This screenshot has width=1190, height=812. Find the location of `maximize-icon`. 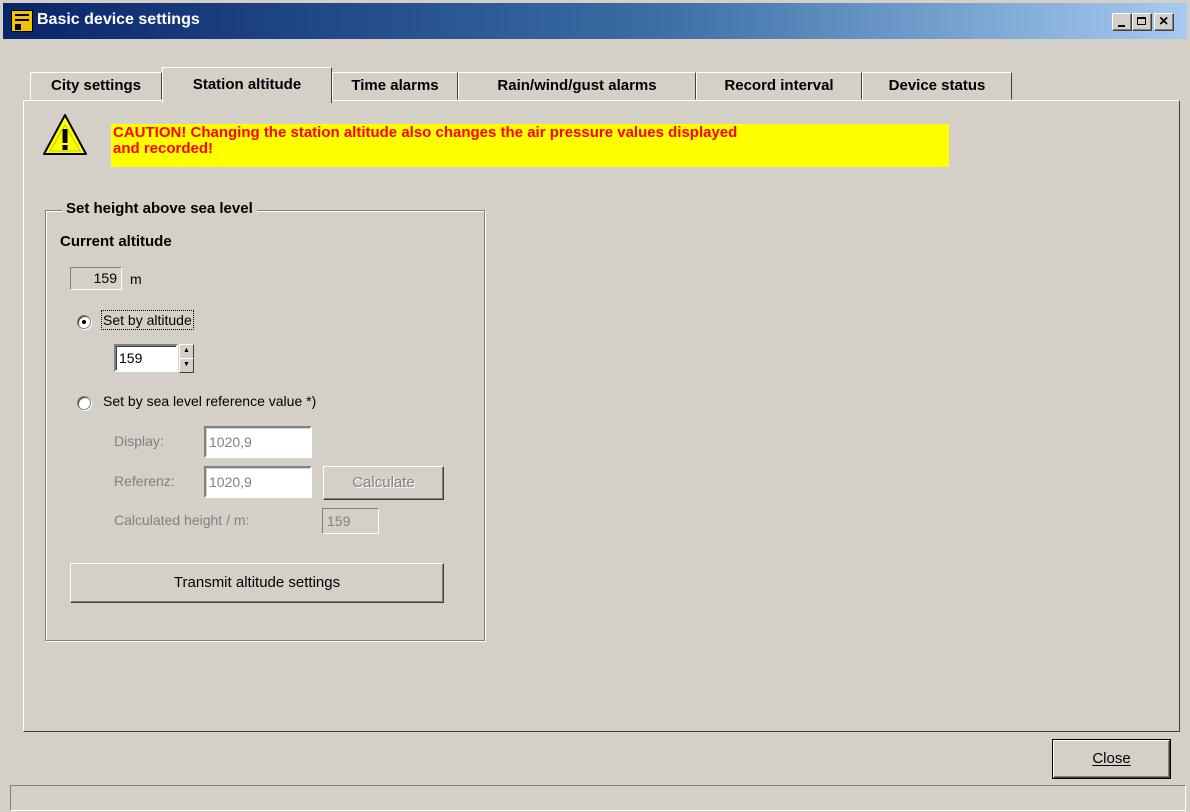

maximize-icon is located at coordinates (1141, 21).